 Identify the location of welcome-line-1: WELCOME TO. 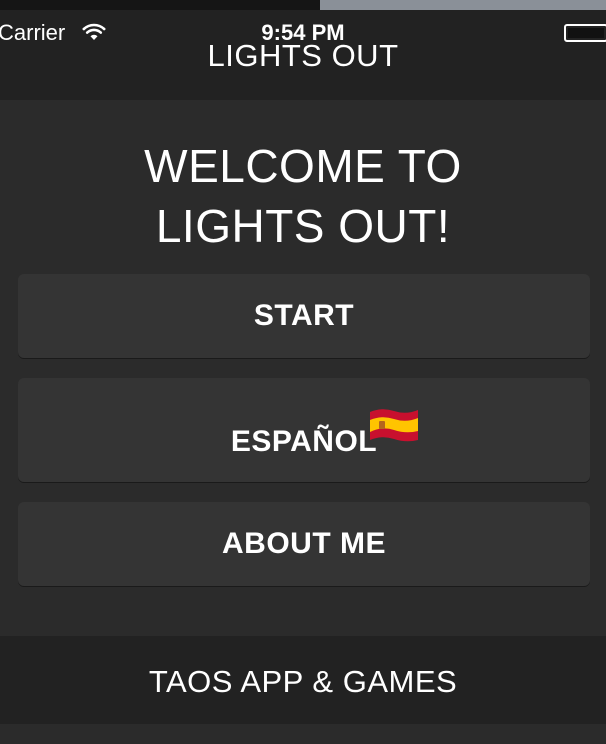
(303, 166).